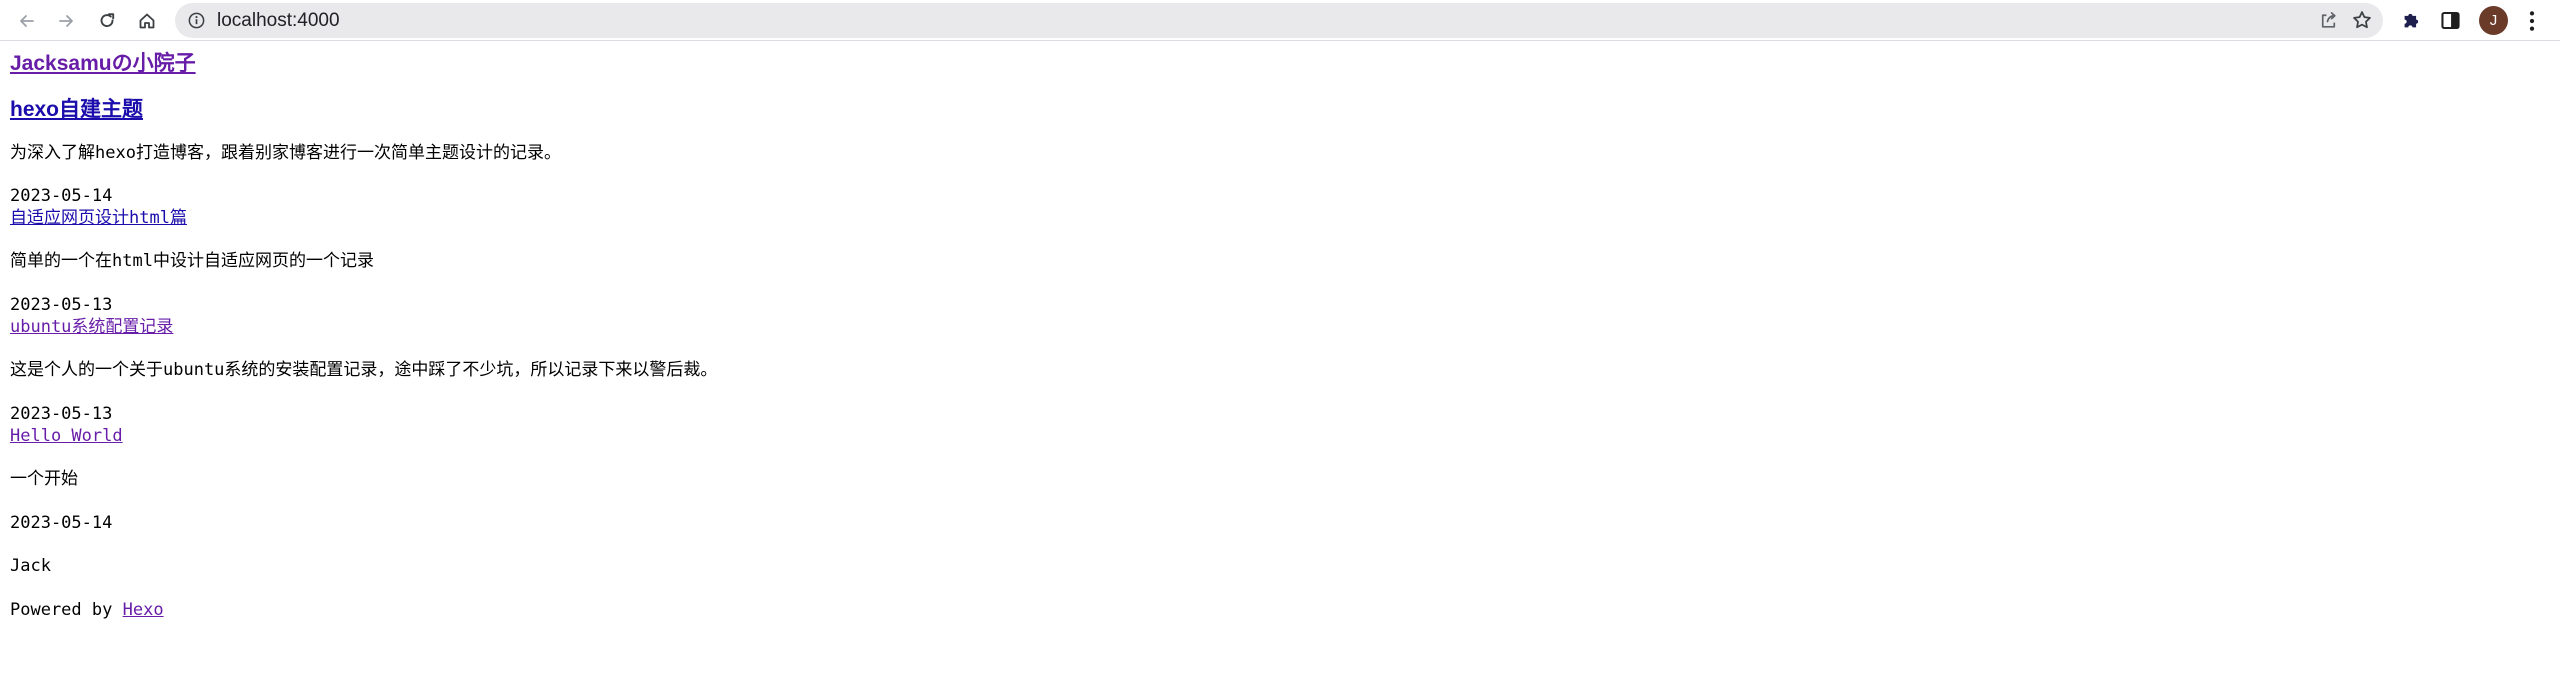 This screenshot has height=683, width=2560. Describe the element at coordinates (2450, 20) in the screenshot. I see `side-panel-icon` at that location.